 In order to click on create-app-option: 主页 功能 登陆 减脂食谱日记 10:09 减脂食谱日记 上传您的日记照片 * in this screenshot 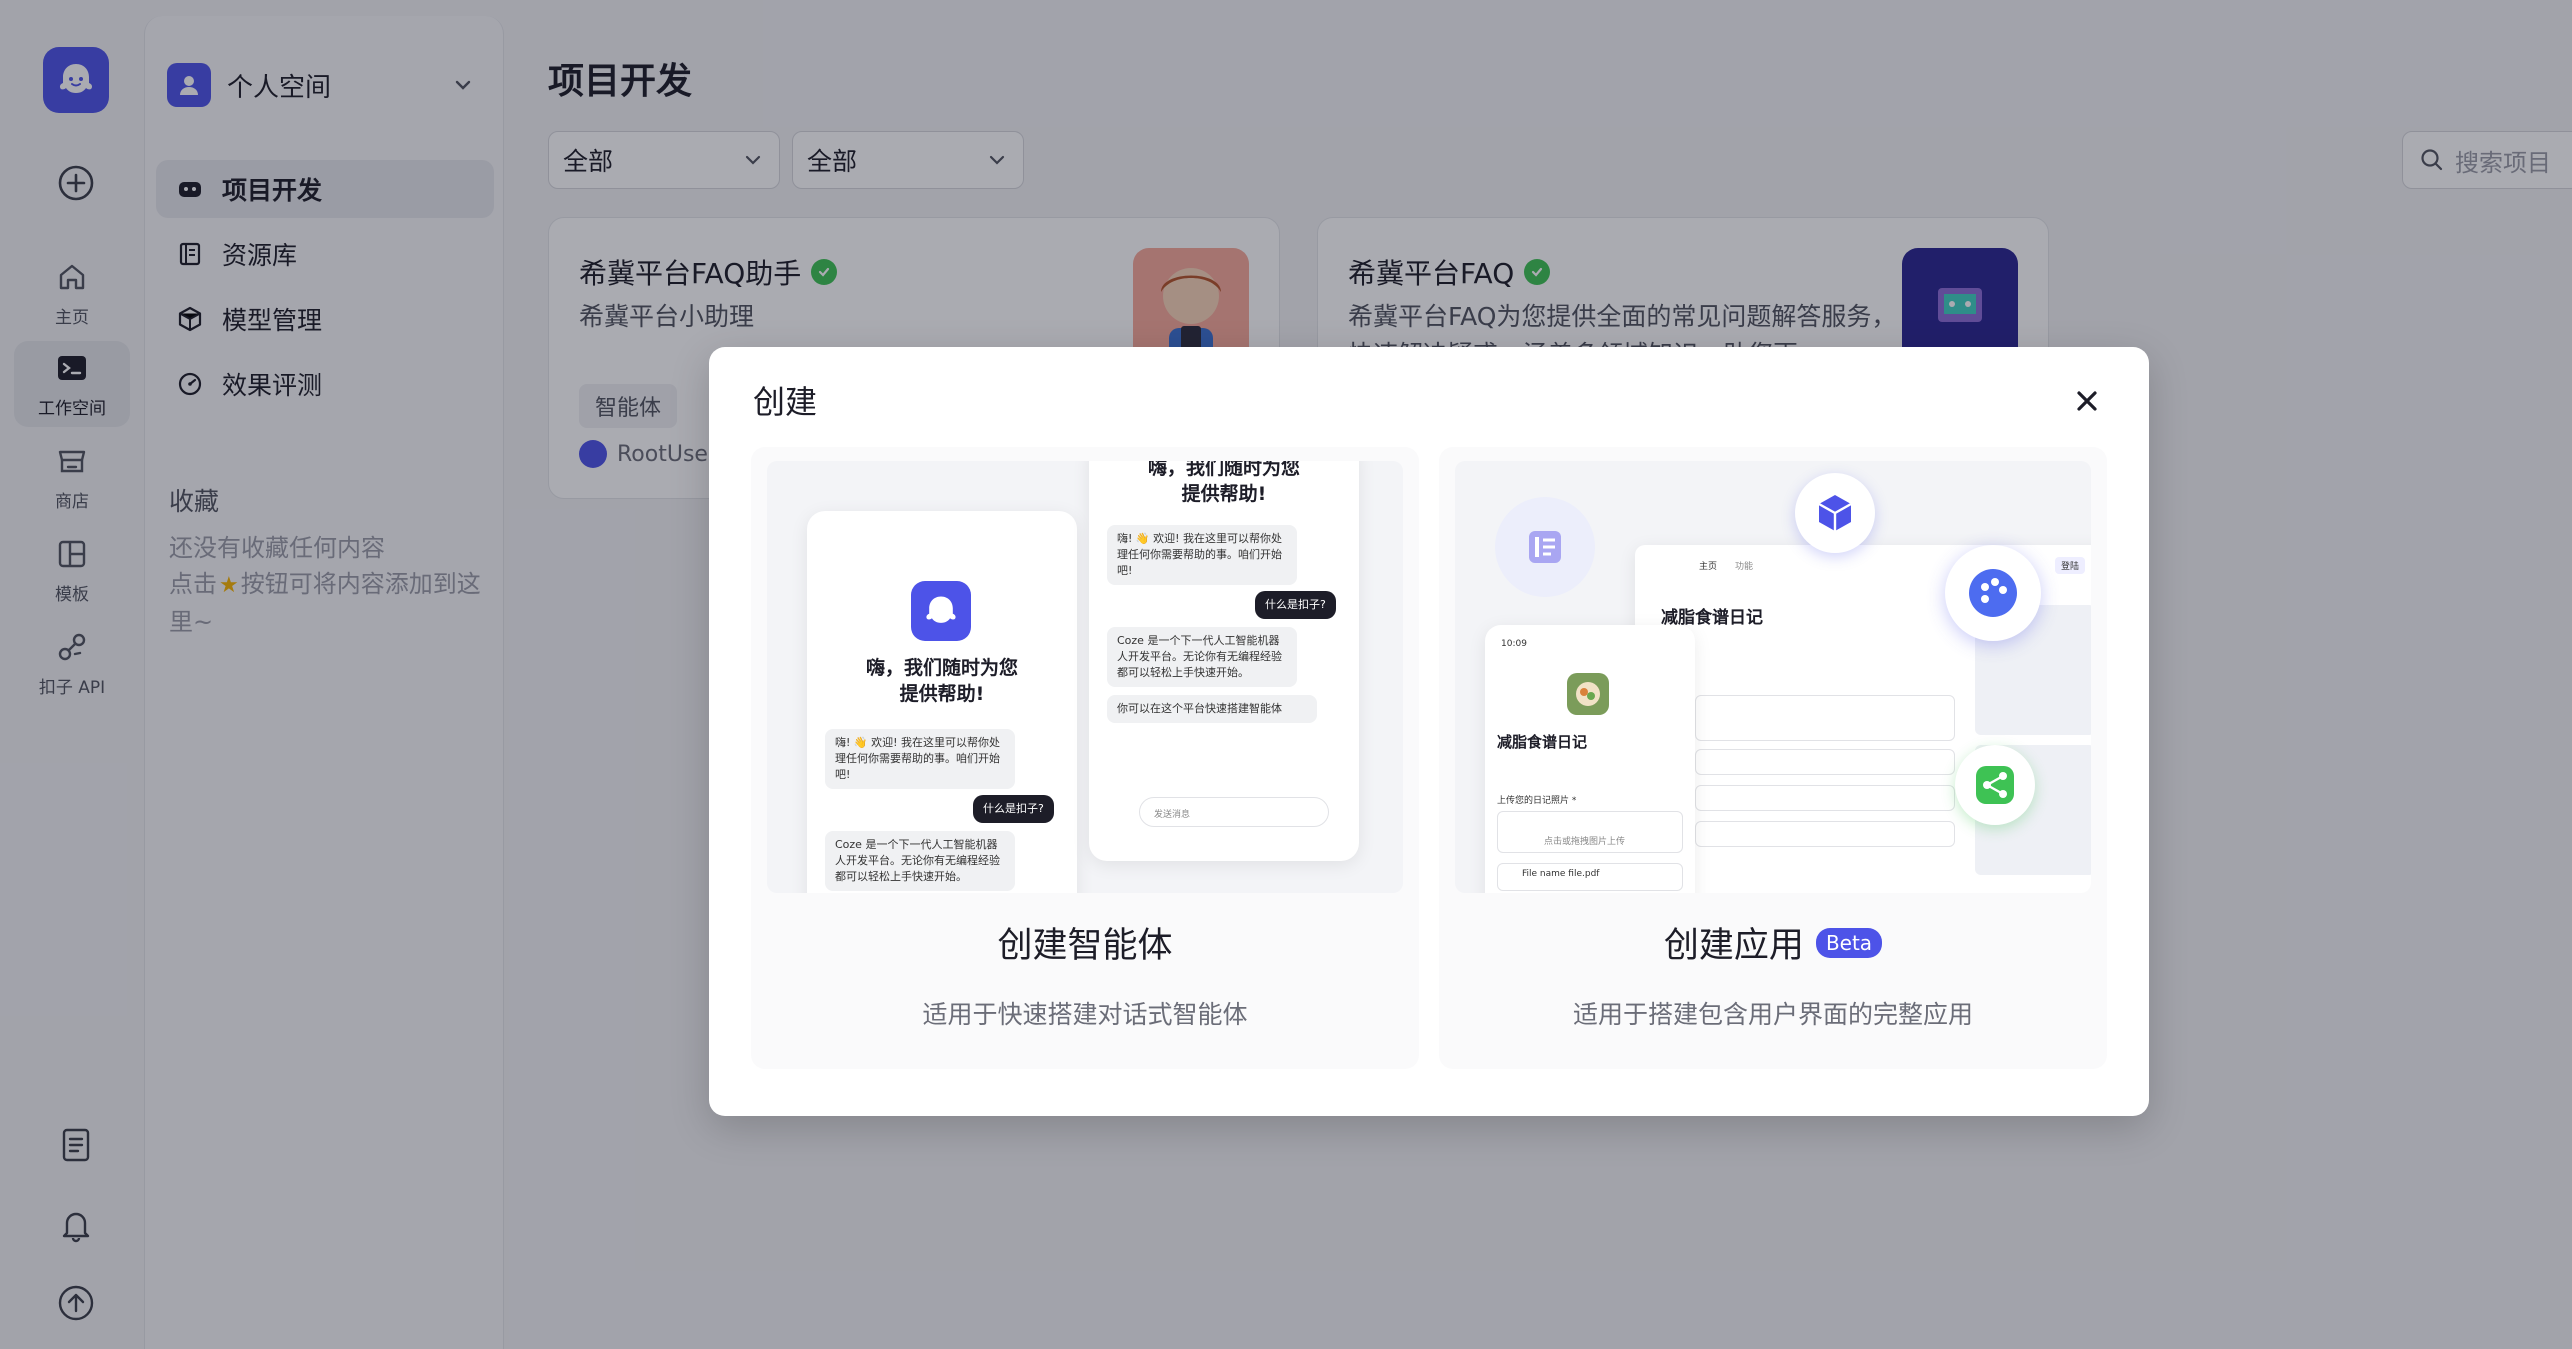, I will do `click(1773, 758)`.